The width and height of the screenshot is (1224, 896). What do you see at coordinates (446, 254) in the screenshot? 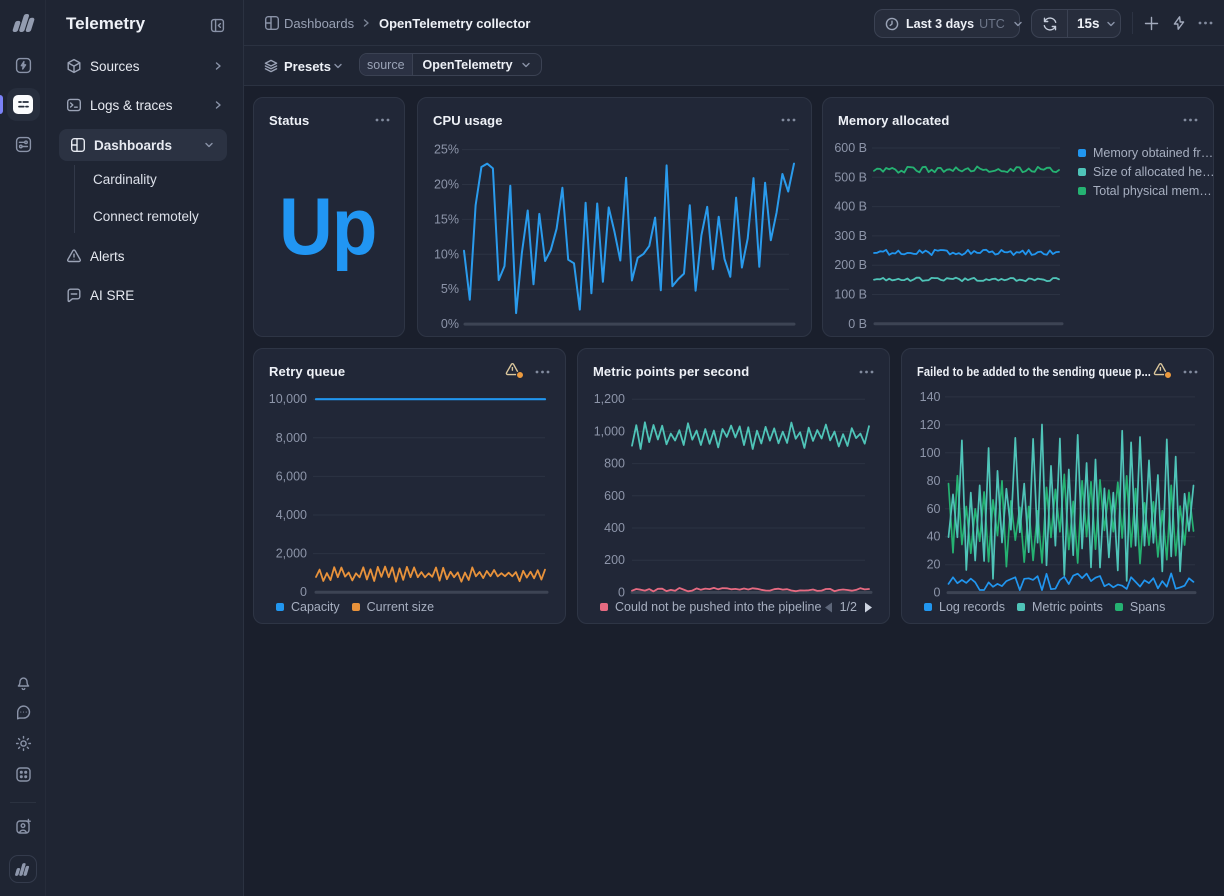
I see `svg-text: 10%` at bounding box center [446, 254].